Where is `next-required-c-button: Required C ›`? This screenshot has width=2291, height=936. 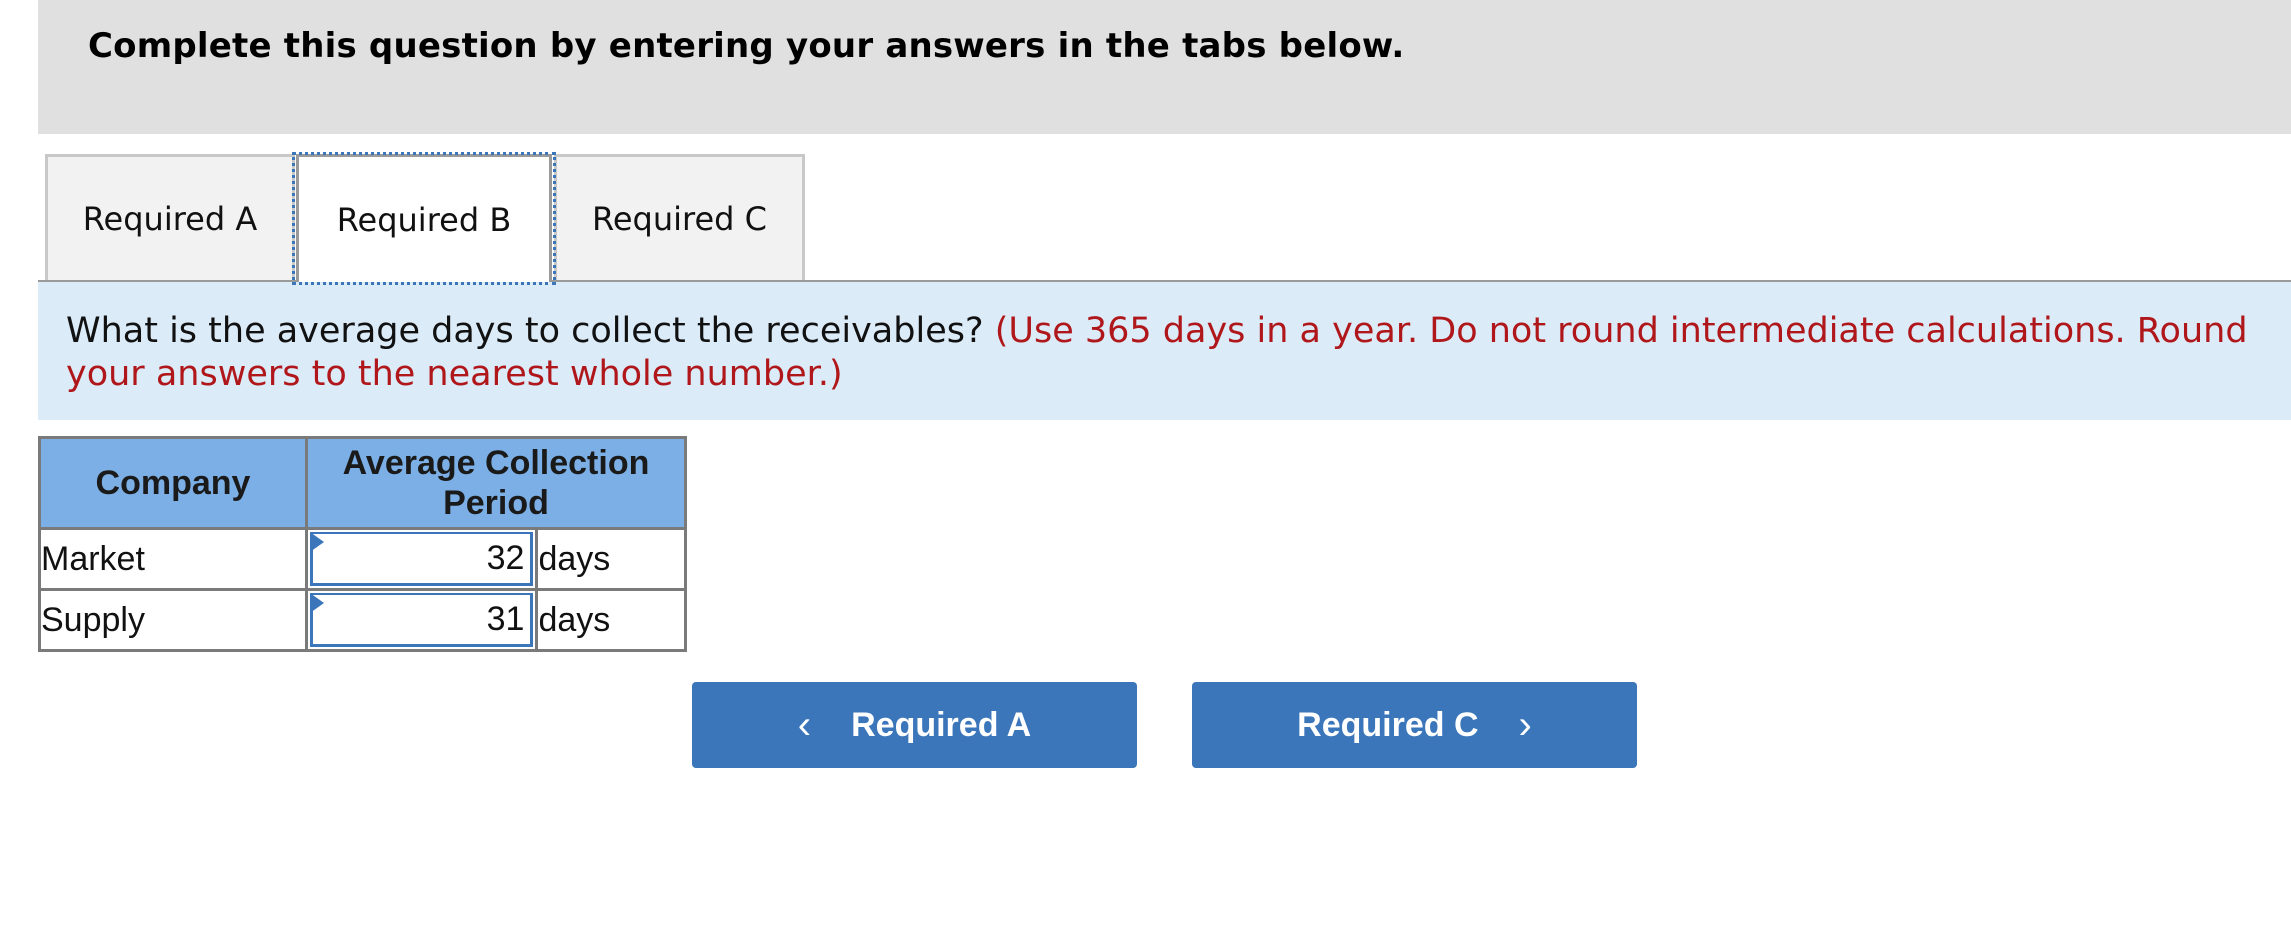 next-required-c-button: Required C › is located at coordinates (1414, 725).